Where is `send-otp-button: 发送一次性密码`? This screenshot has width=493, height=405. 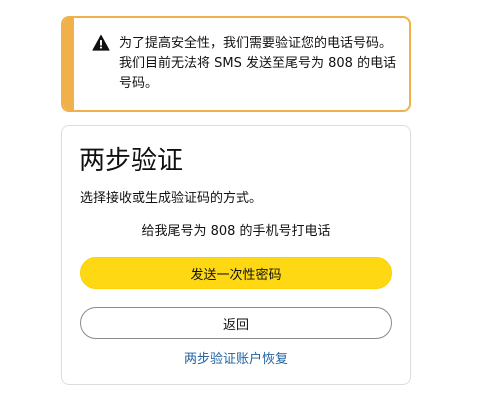
send-otp-button: 发送一次性密码 is located at coordinates (236, 273).